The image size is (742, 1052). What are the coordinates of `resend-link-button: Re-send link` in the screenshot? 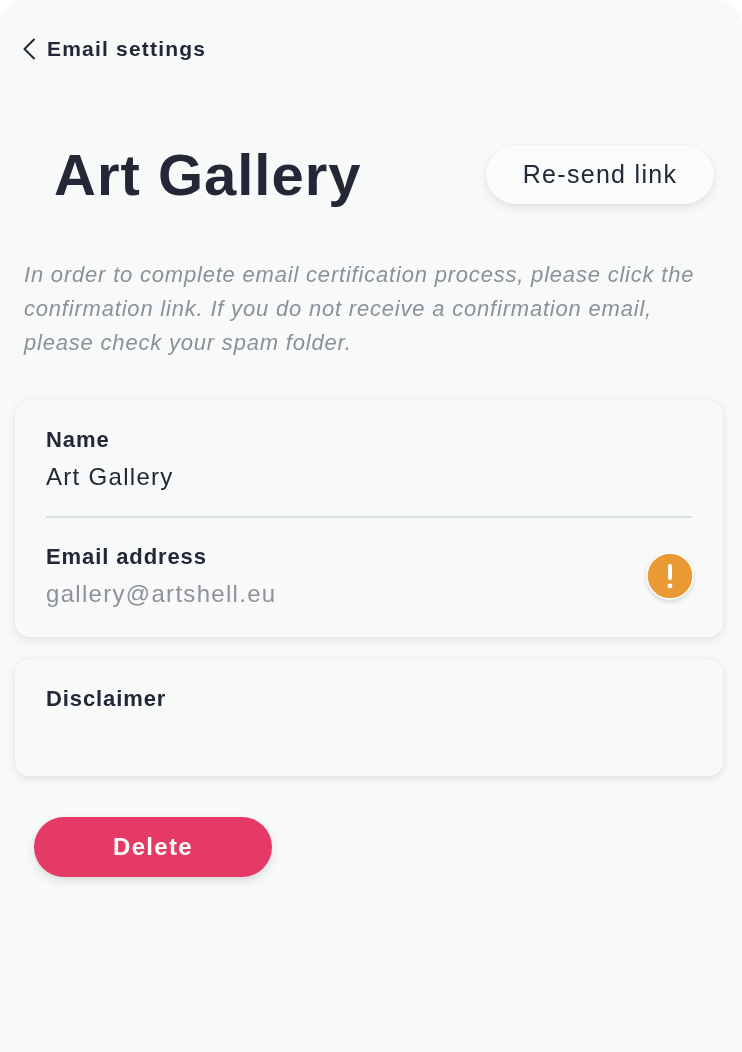 It's located at (600, 174).